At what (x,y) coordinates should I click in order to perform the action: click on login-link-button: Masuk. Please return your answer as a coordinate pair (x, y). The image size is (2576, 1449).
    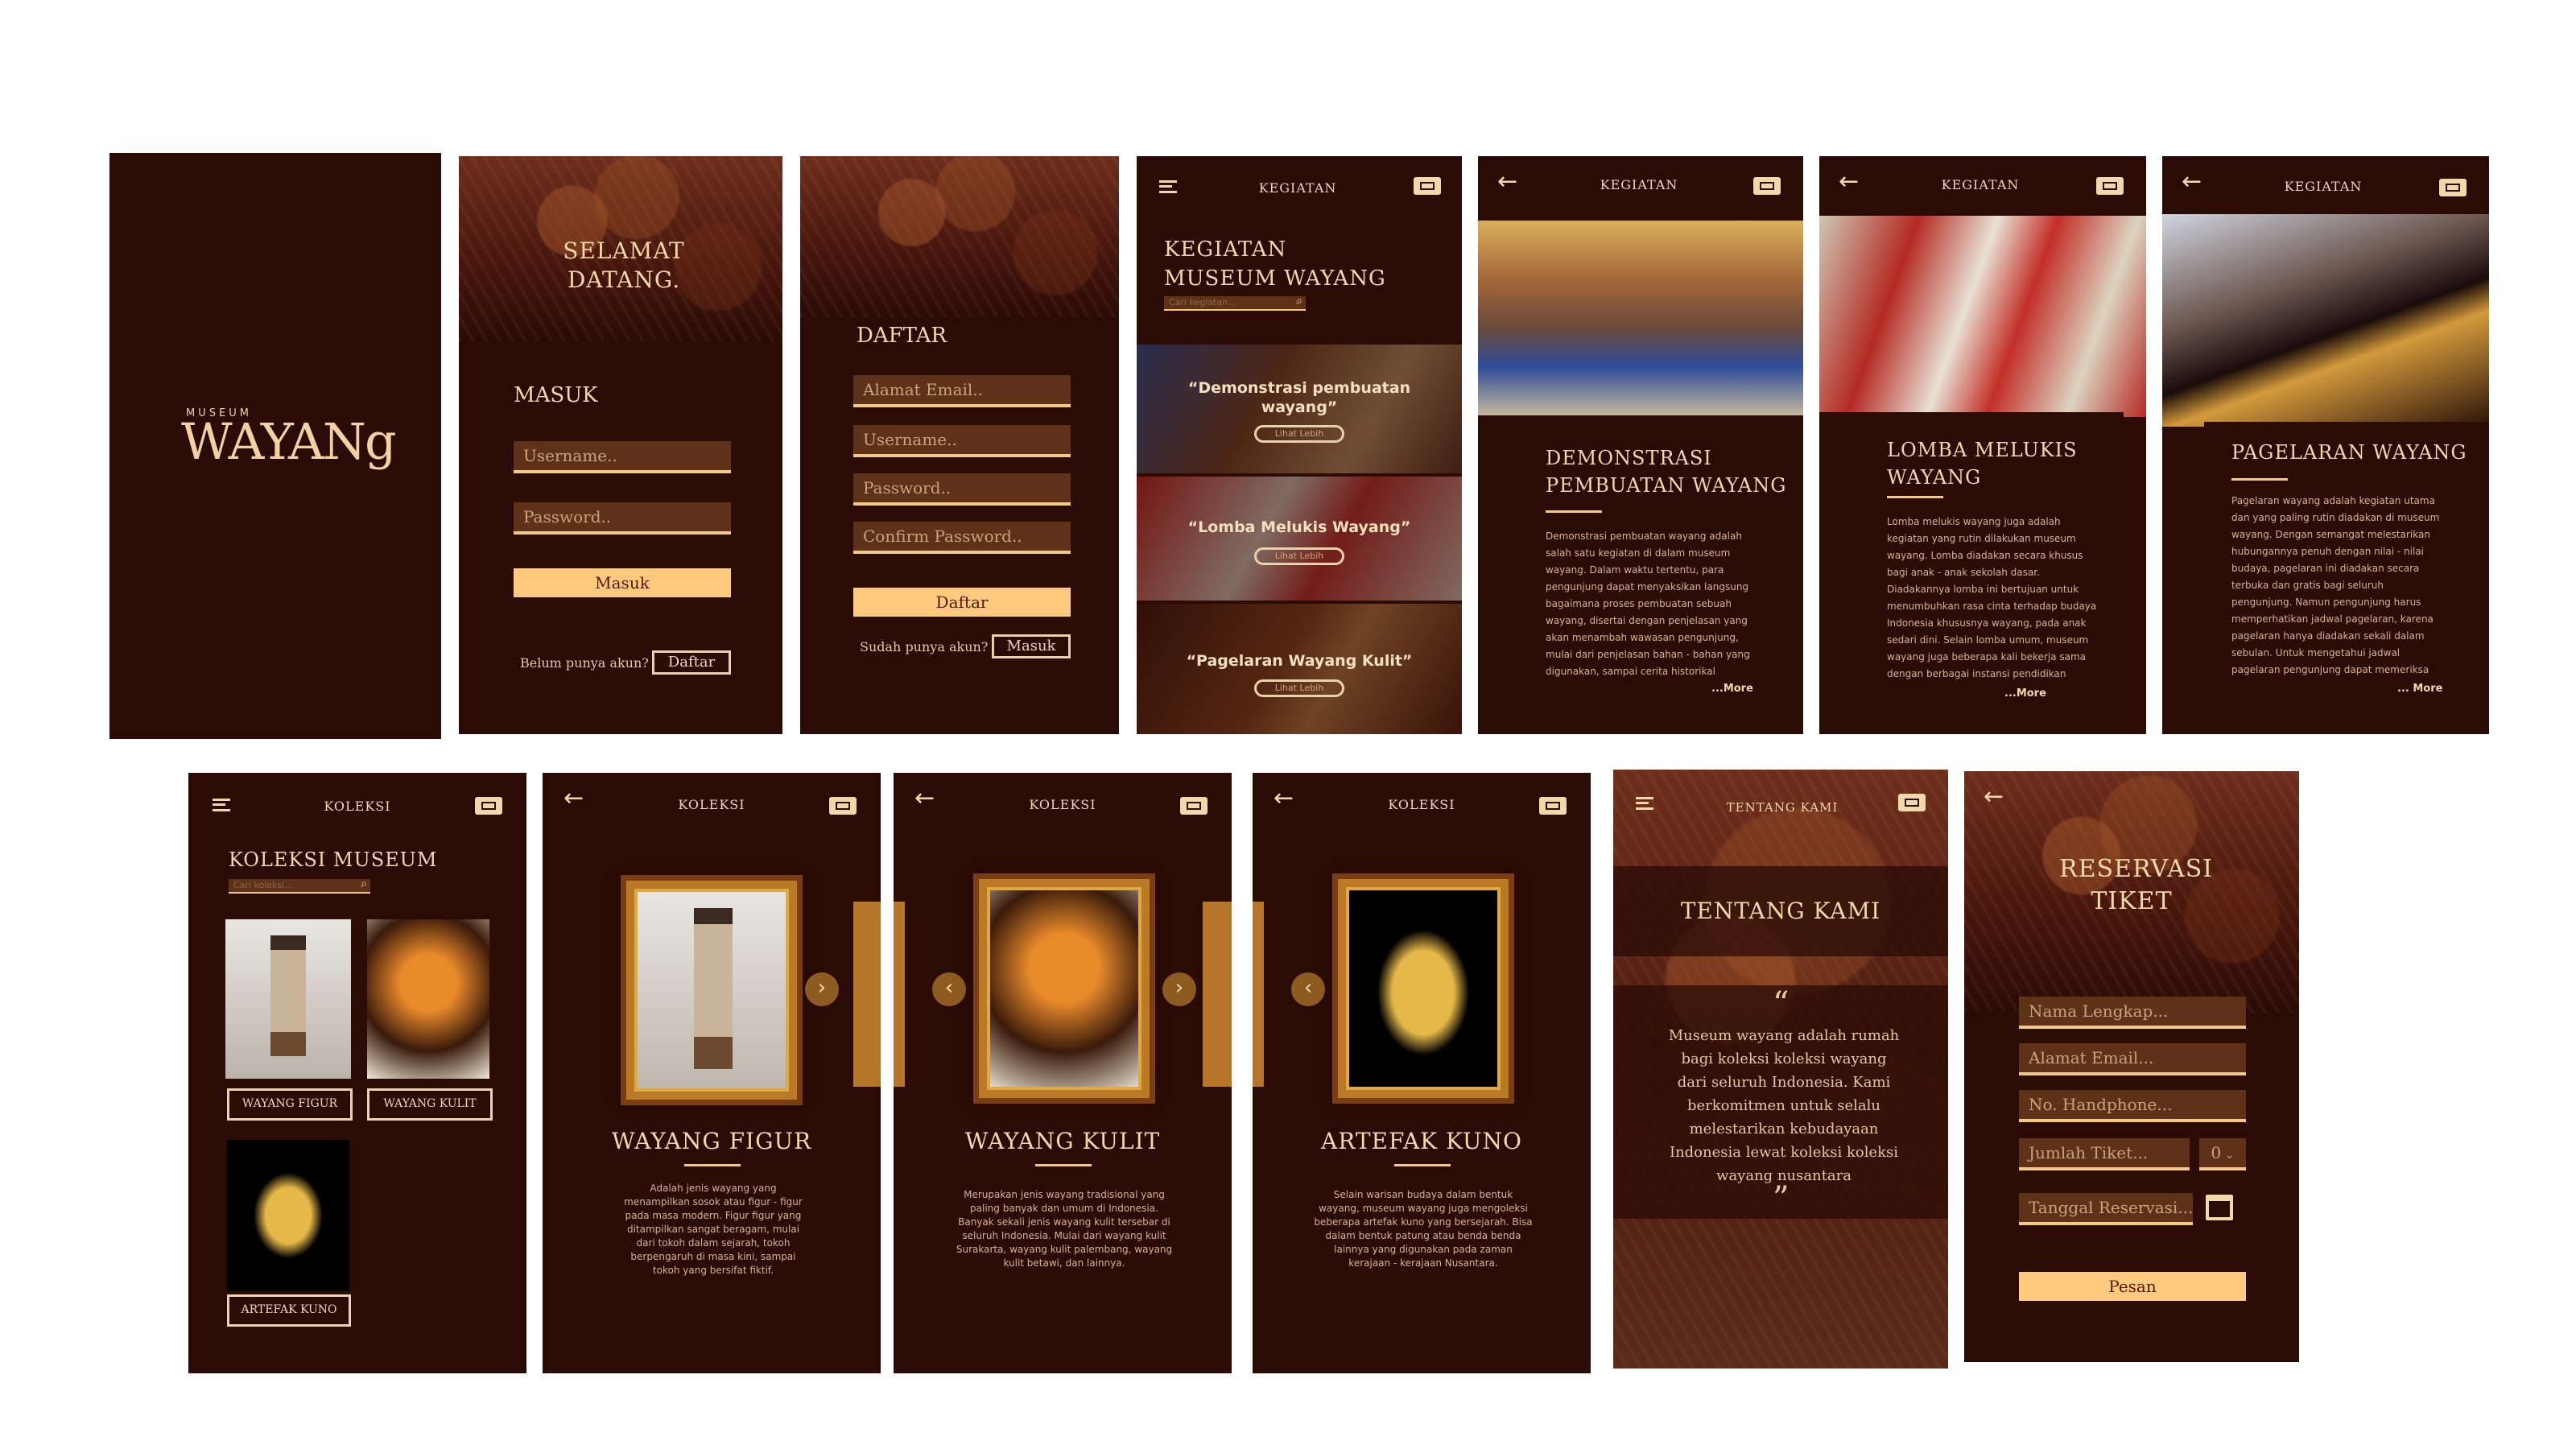
    Looking at the image, I should click on (1031, 646).